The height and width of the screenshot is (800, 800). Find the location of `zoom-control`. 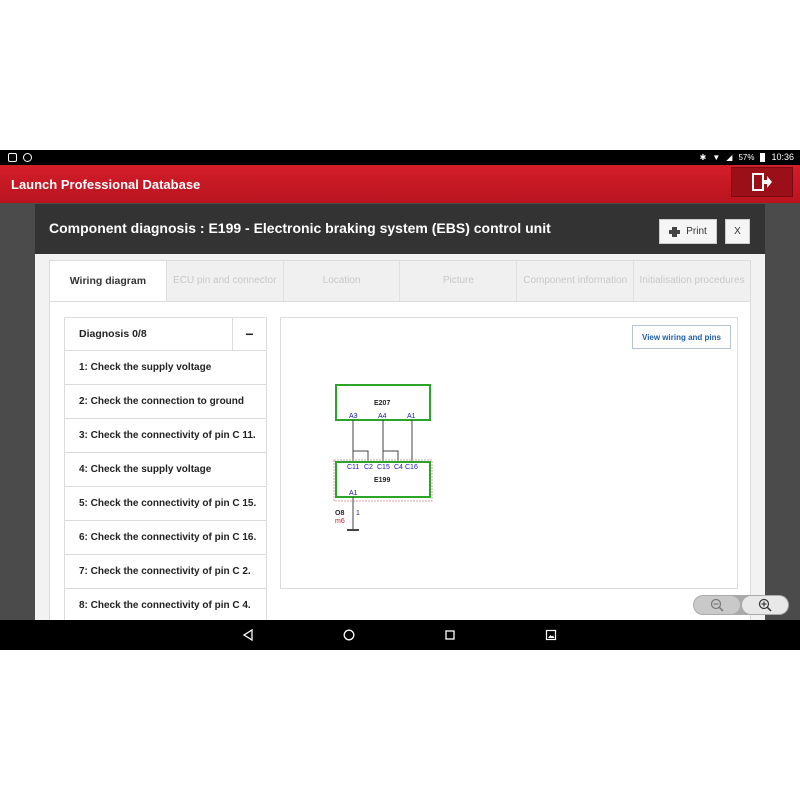

zoom-control is located at coordinates (741, 605).